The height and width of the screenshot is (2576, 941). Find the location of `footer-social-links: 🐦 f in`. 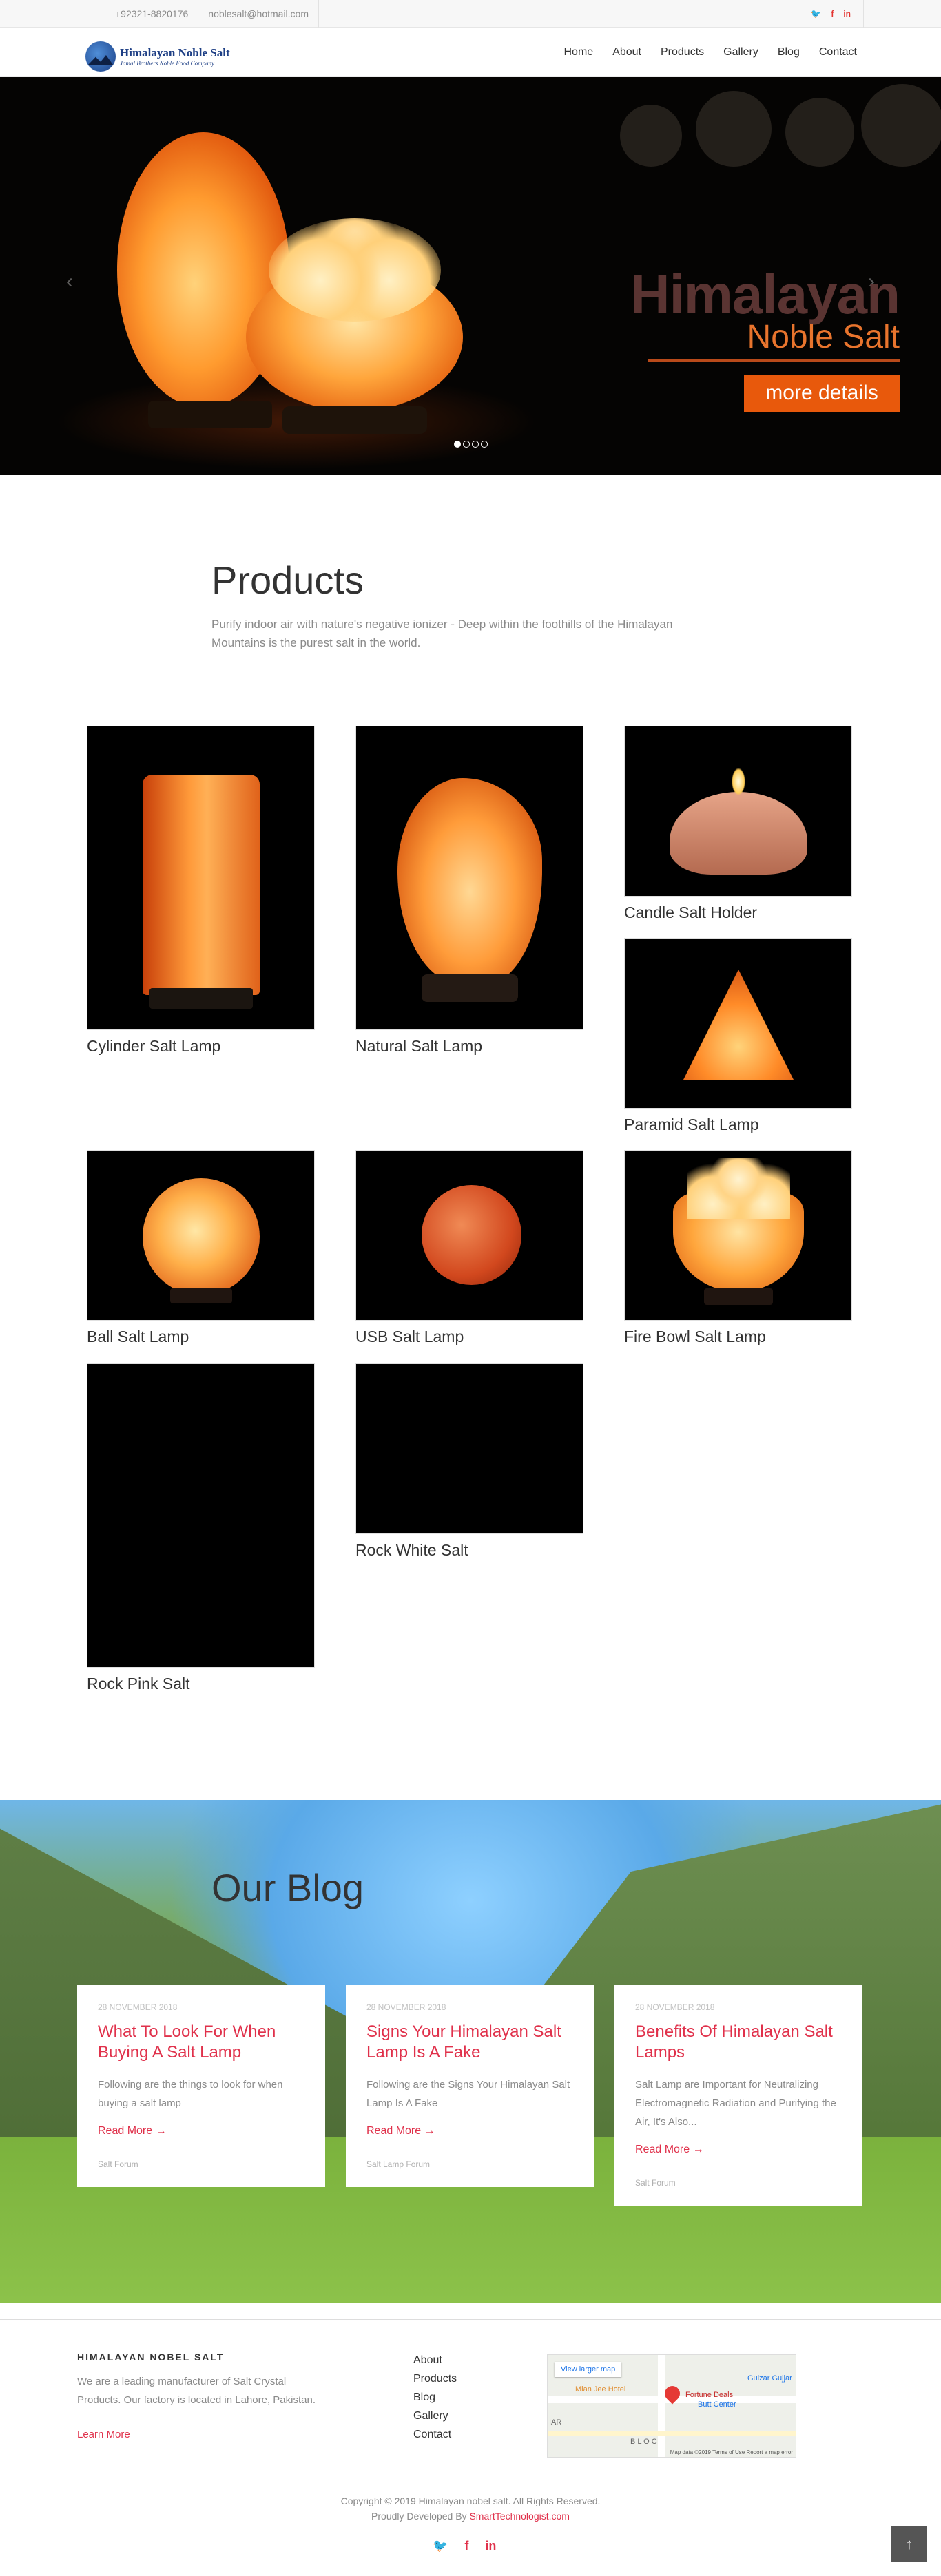

footer-social-links: 🐦 f in is located at coordinates (465, 2546).